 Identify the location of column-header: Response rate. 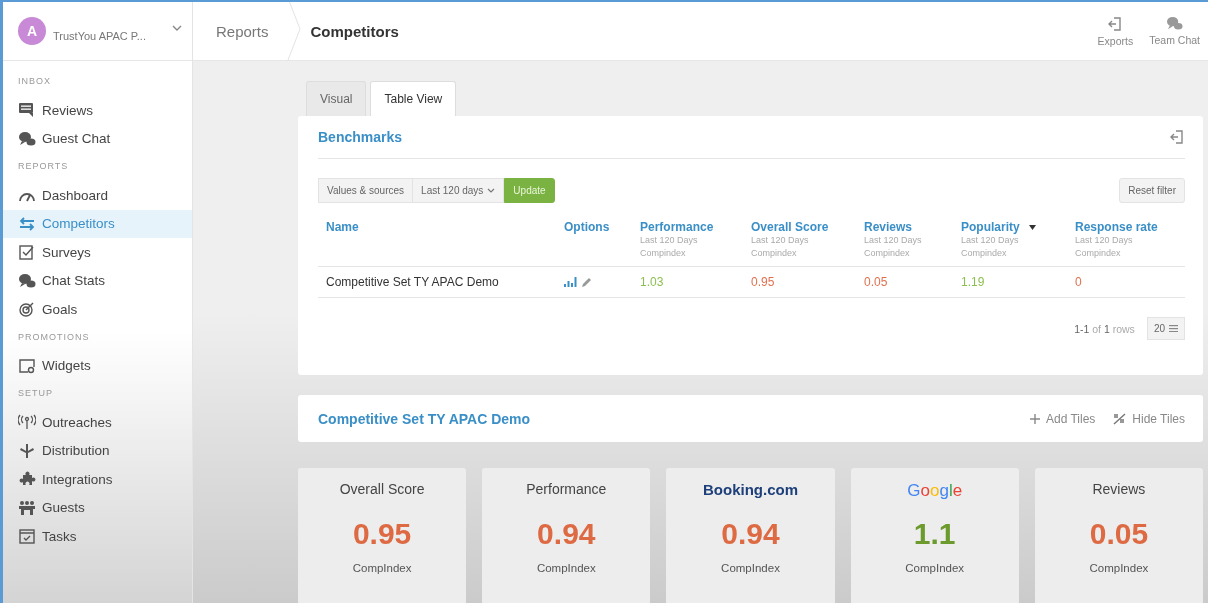
(1116, 227).